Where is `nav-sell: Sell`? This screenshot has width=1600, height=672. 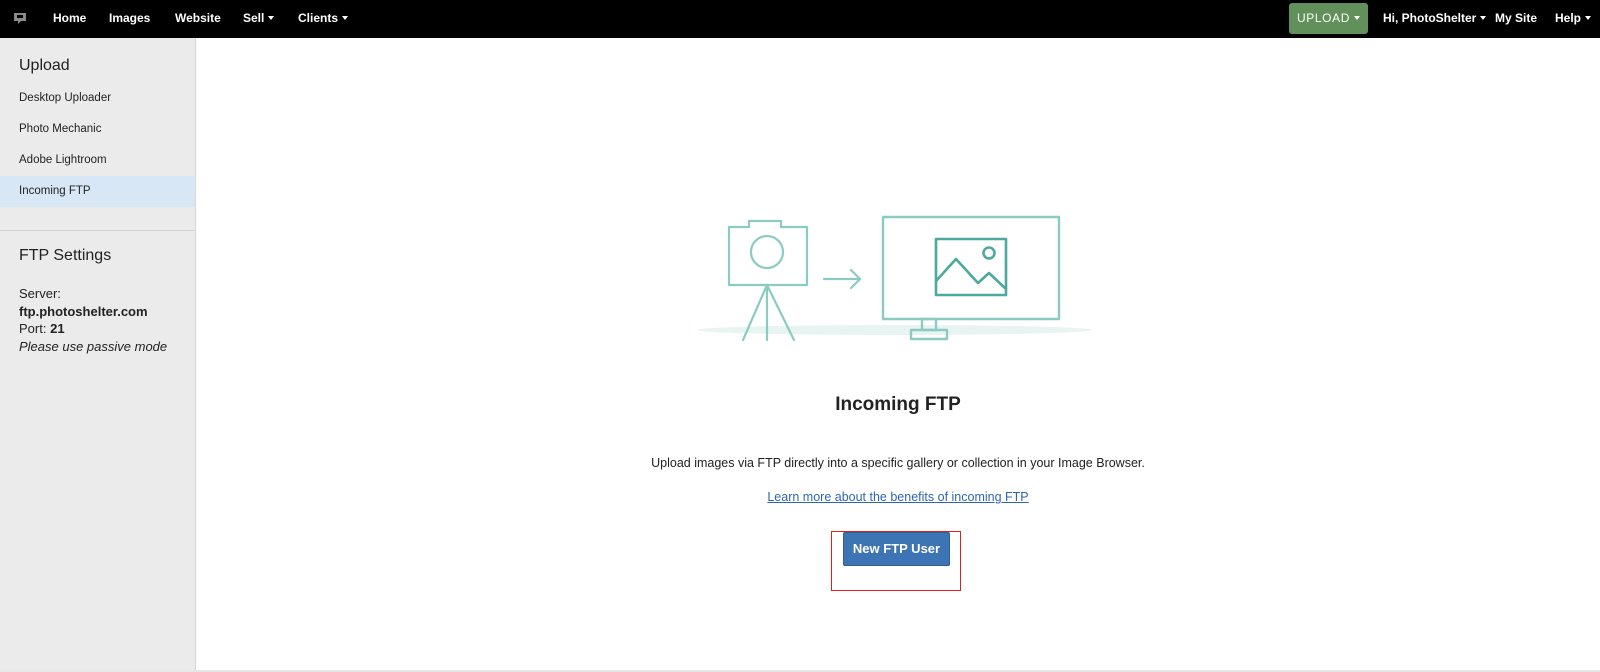
nav-sell: Sell is located at coordinates (259, 19).